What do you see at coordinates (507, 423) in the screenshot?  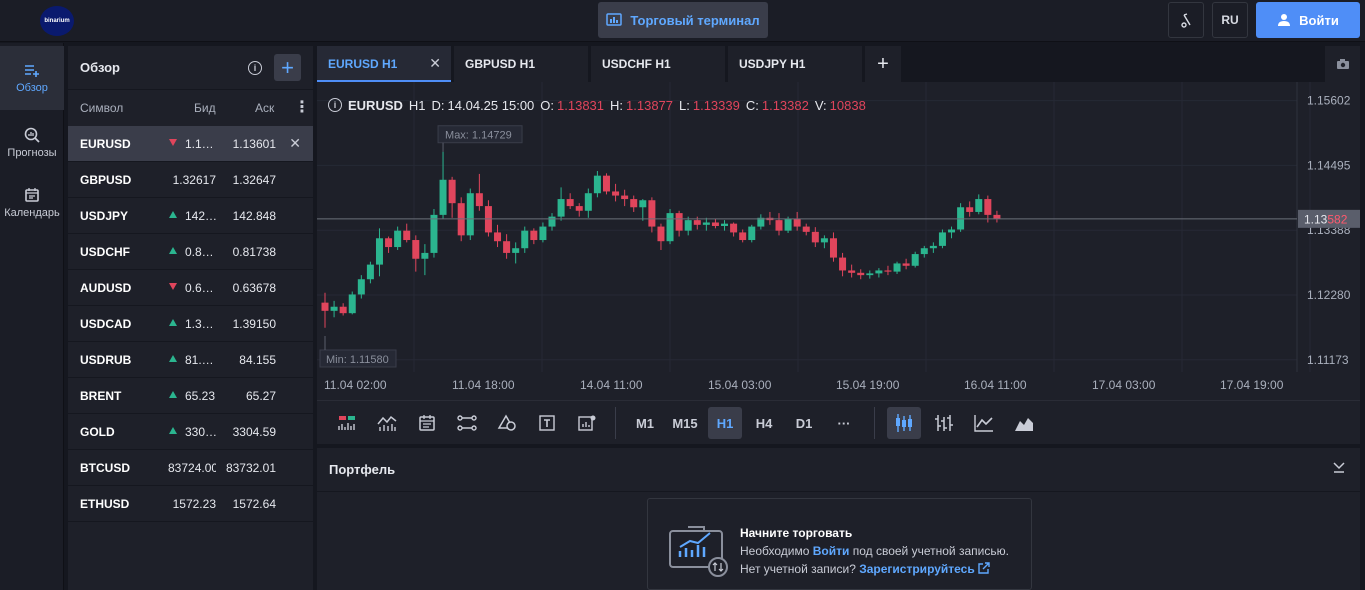 I see `shapes-tool-icon` at bounding box center [507, 423].